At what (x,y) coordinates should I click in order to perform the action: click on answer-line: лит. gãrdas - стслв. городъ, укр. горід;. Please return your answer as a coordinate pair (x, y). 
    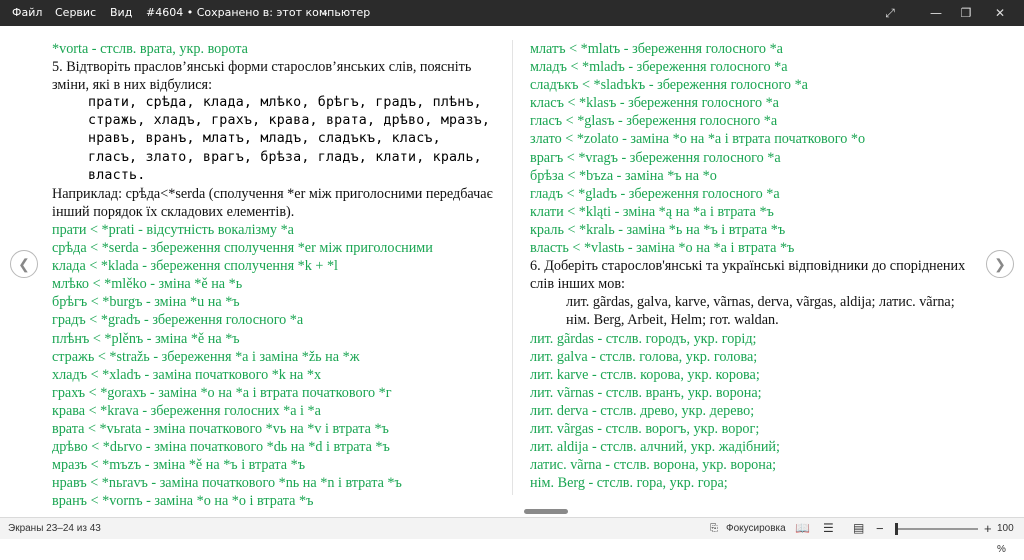
    Looking at the image, I should click on (643, 338).